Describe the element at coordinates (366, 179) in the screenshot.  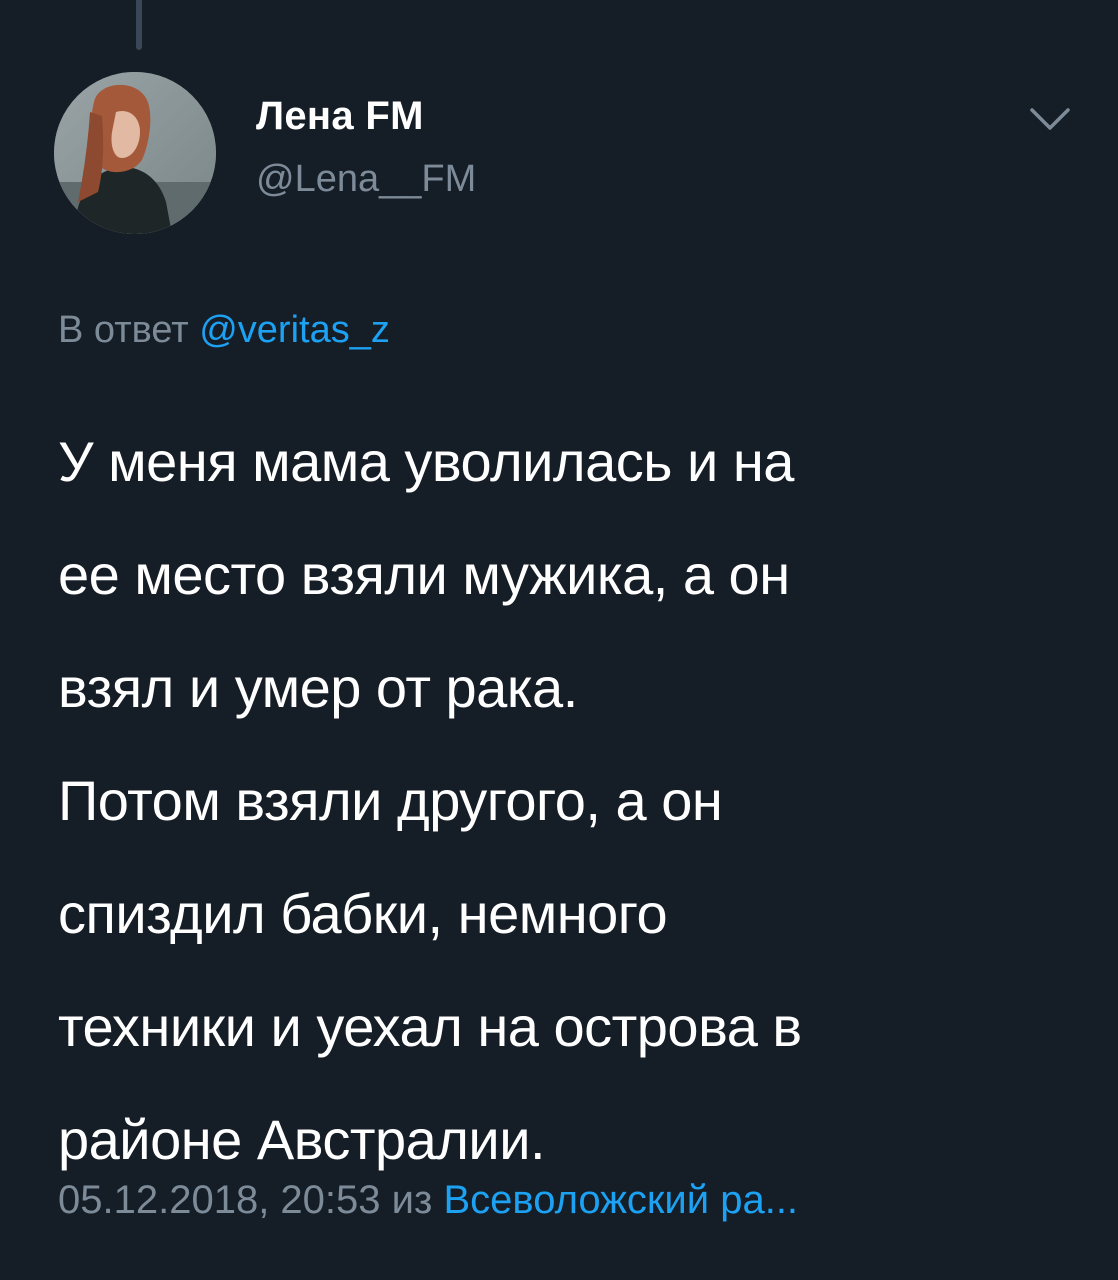
I see `author-handle: @Lena__FM` at that location.